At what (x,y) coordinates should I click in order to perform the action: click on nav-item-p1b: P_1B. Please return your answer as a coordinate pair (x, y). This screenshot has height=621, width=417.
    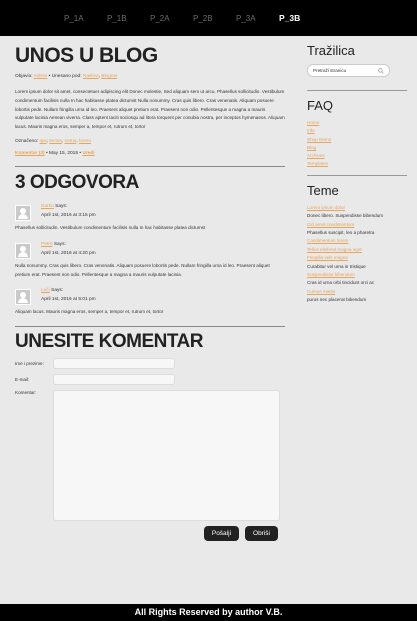
    Looking at the image, I should click on (128, 18).